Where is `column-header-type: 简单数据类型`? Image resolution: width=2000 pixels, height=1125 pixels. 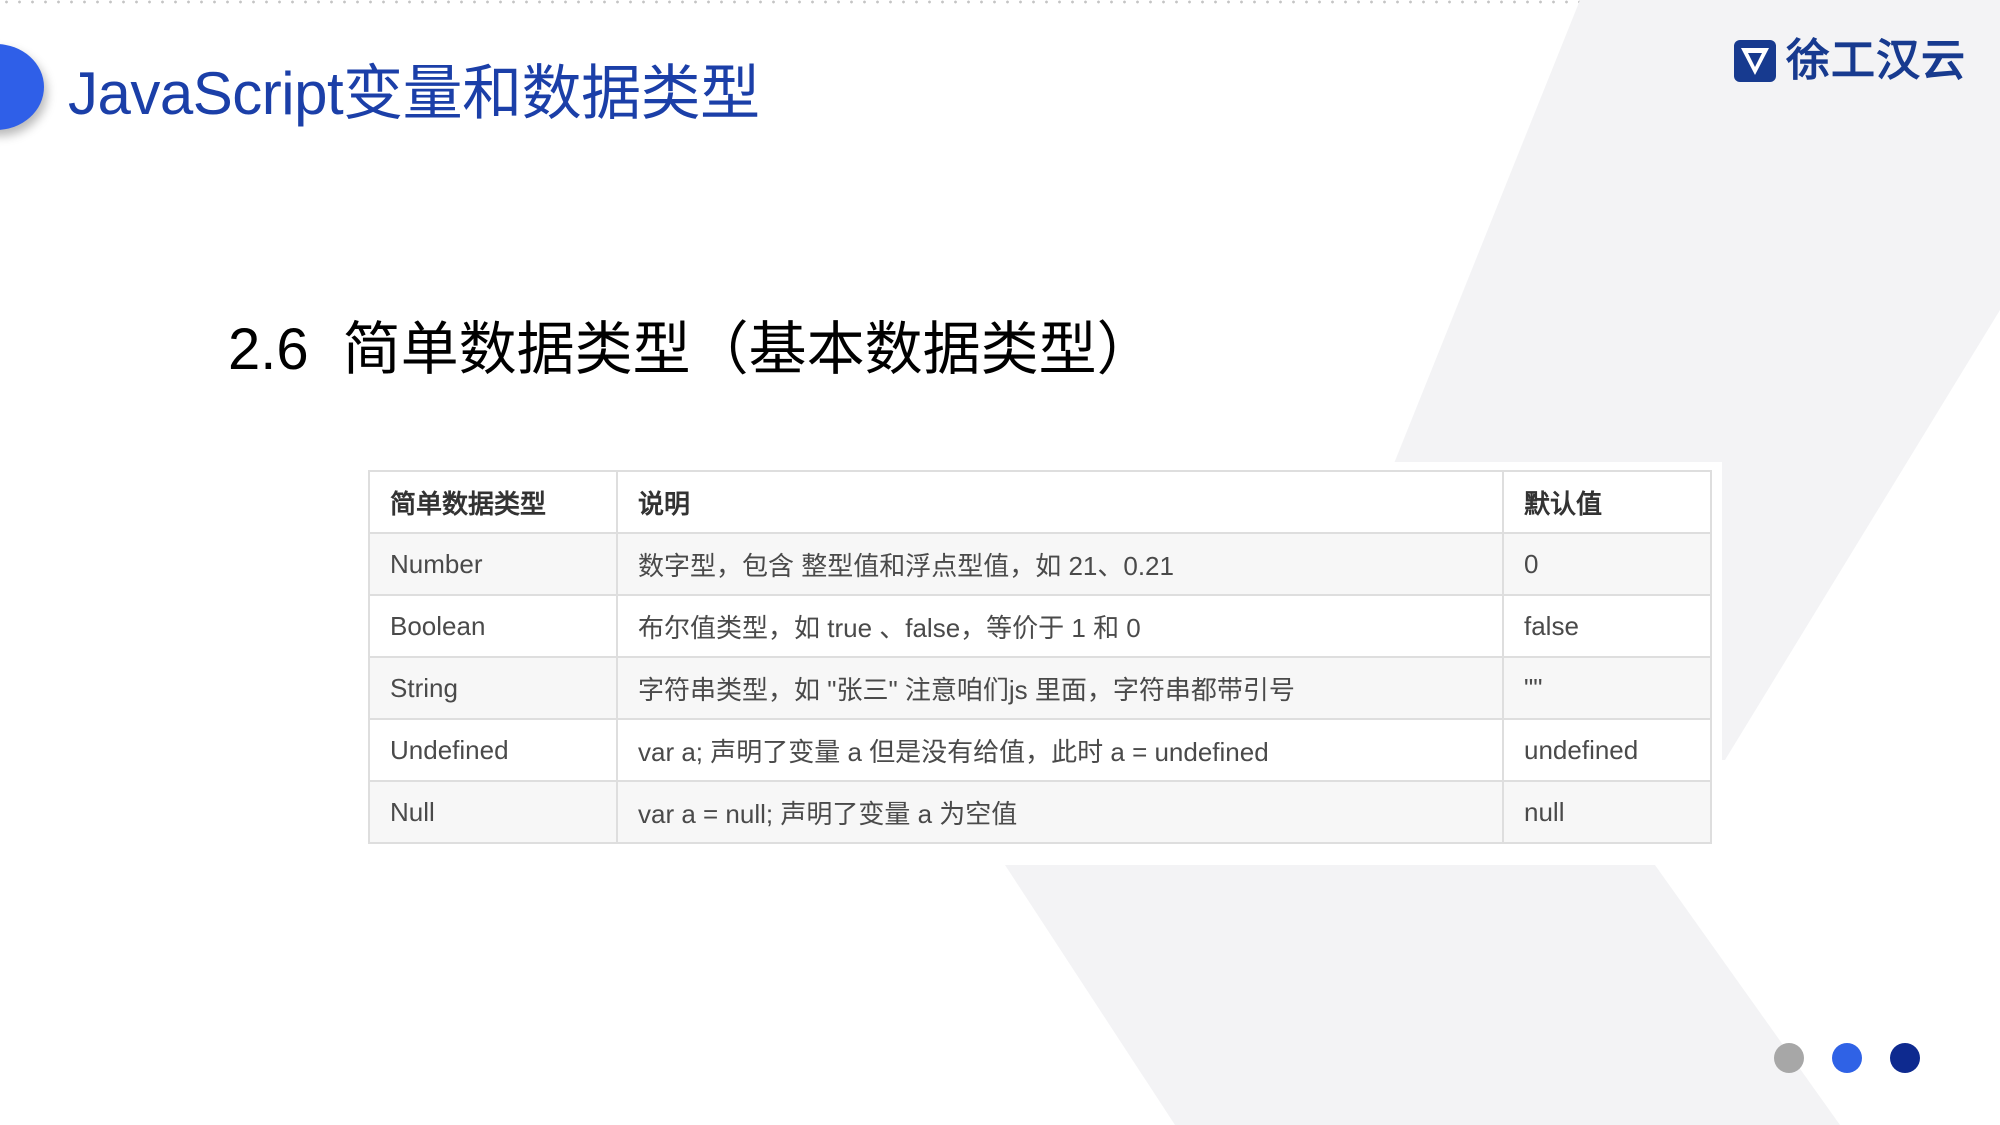 column-header-type: 简单数据类型 is located at coordinates (493, 502).